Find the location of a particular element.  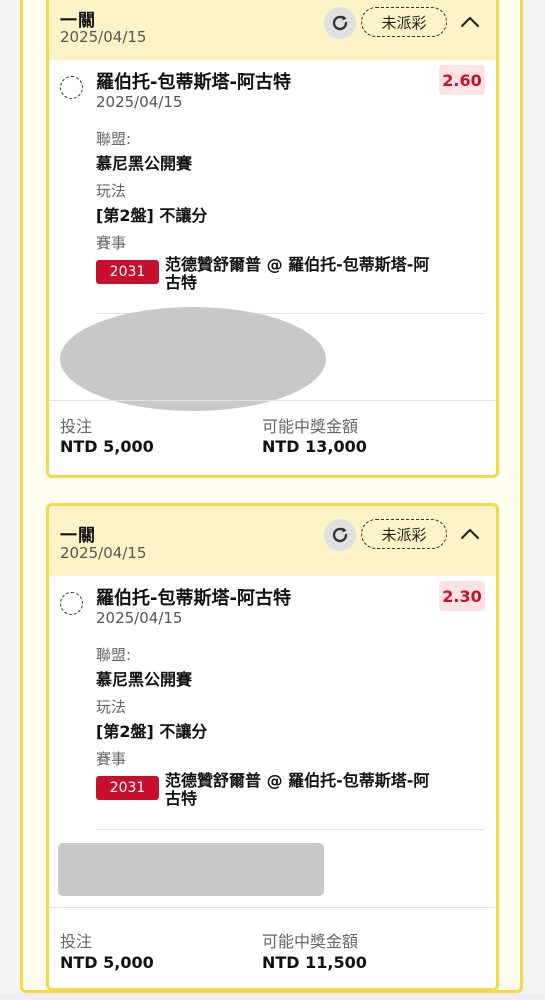

page-bottom-edge is located at coordinates (272, 996).